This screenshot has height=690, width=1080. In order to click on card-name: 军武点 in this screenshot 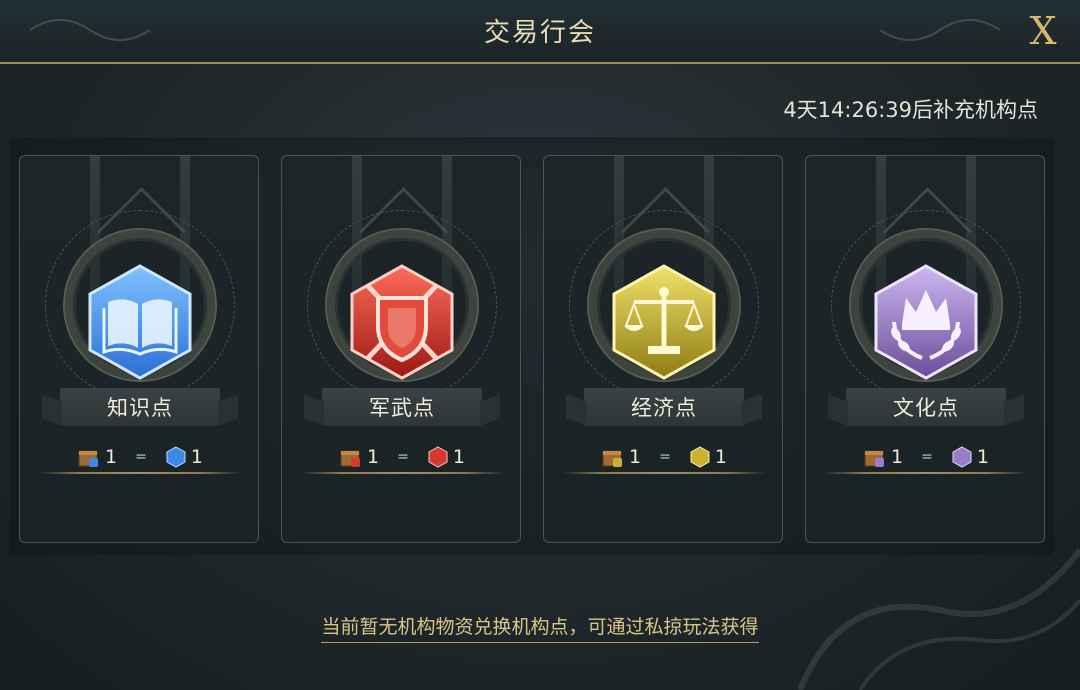, I will do `click(402, 408)`.